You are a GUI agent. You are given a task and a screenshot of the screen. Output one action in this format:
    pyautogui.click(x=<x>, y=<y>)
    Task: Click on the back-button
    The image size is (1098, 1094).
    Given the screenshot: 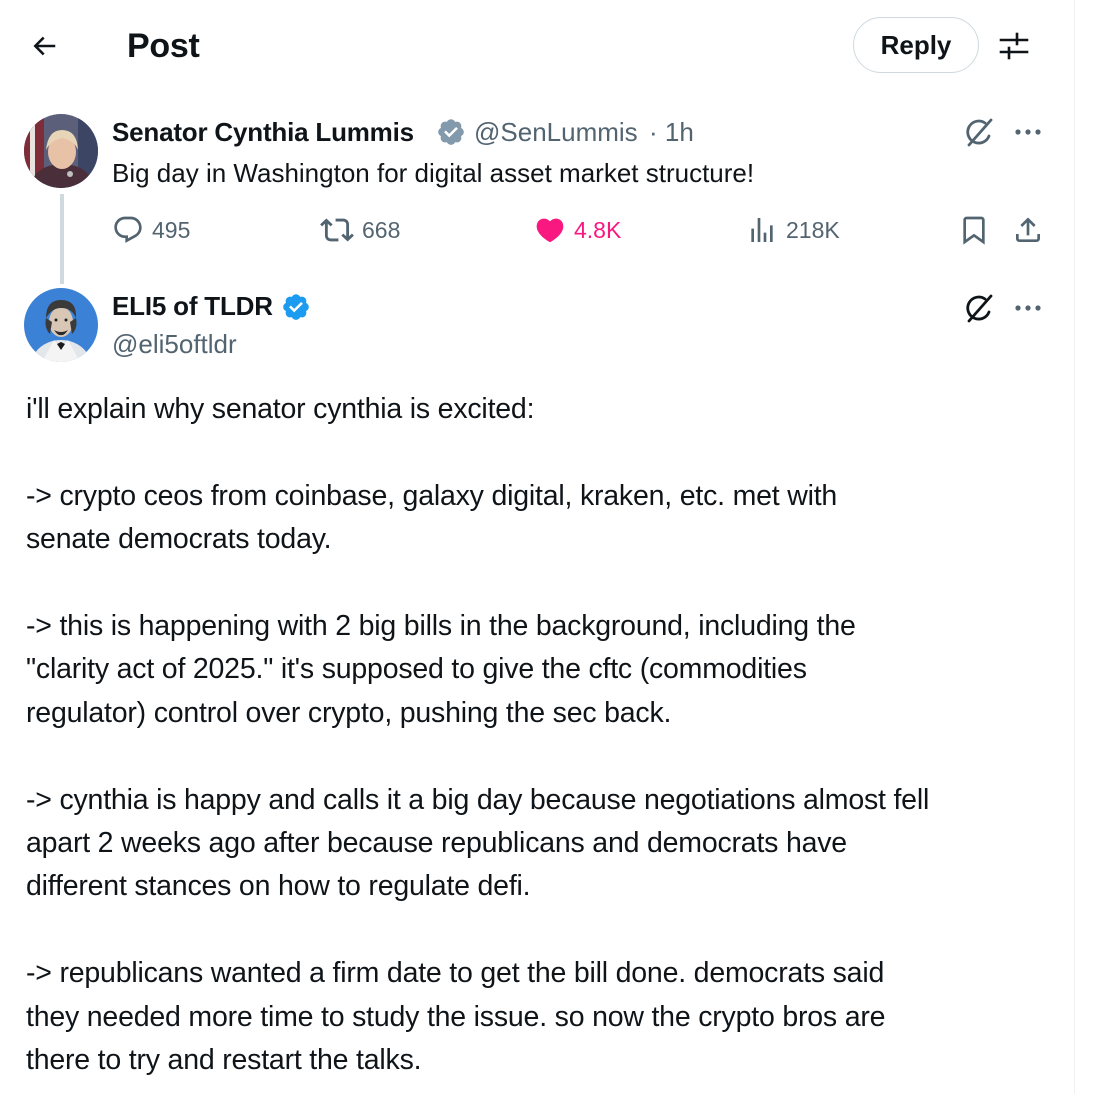 What is the action you would take?
    pyautogui.click(x=44, y=46)
    